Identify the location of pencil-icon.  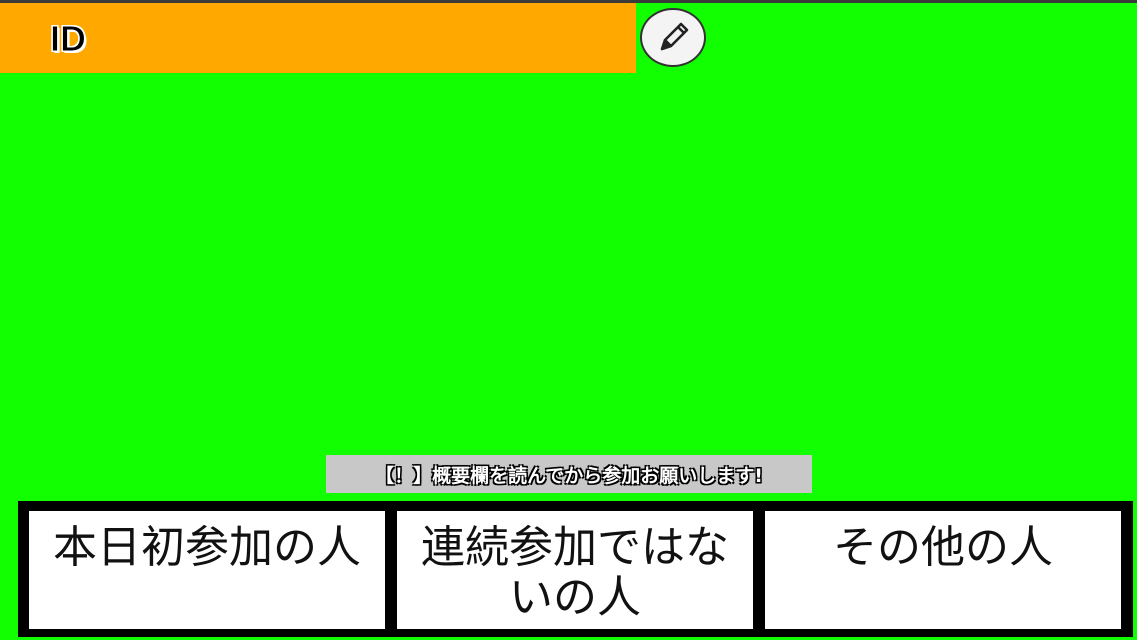
(674, 36).